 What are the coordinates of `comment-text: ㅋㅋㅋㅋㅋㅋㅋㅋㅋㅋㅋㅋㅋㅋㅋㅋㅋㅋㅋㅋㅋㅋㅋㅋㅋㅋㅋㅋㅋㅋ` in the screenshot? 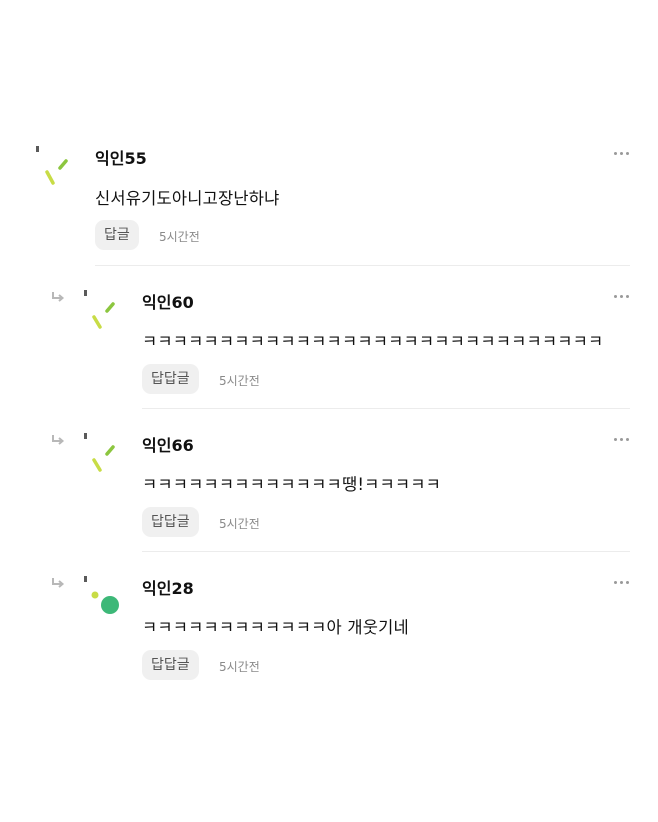 It's located at (373, 341).